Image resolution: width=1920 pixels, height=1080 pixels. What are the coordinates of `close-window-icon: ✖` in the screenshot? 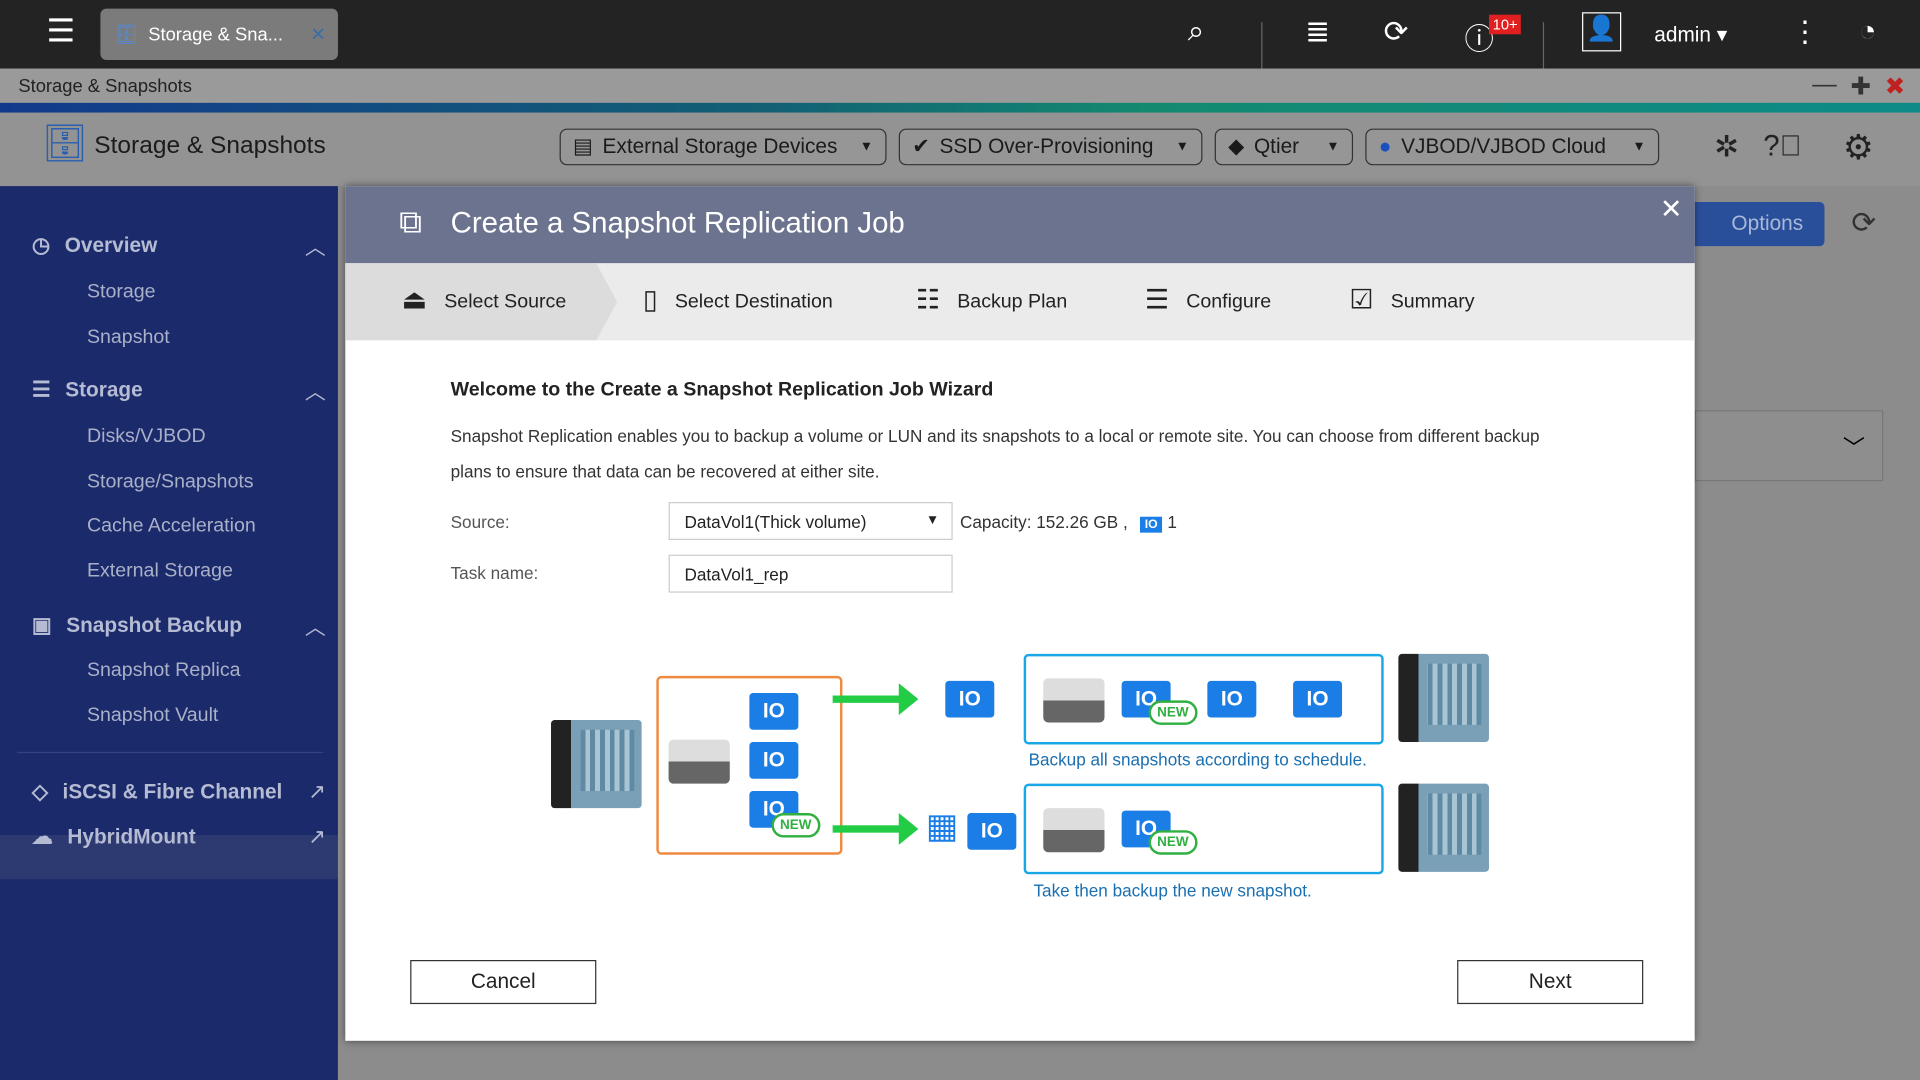 It's located at (1895, 86).